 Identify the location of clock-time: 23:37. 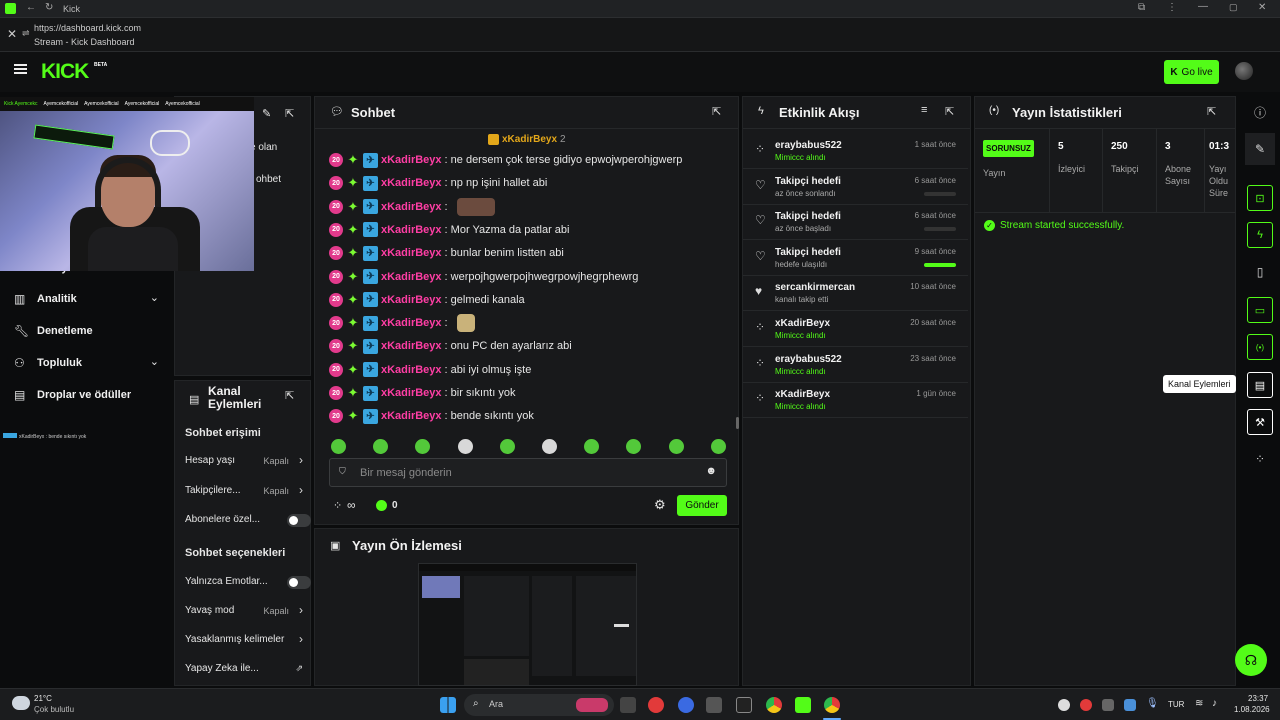
(1258, 698).